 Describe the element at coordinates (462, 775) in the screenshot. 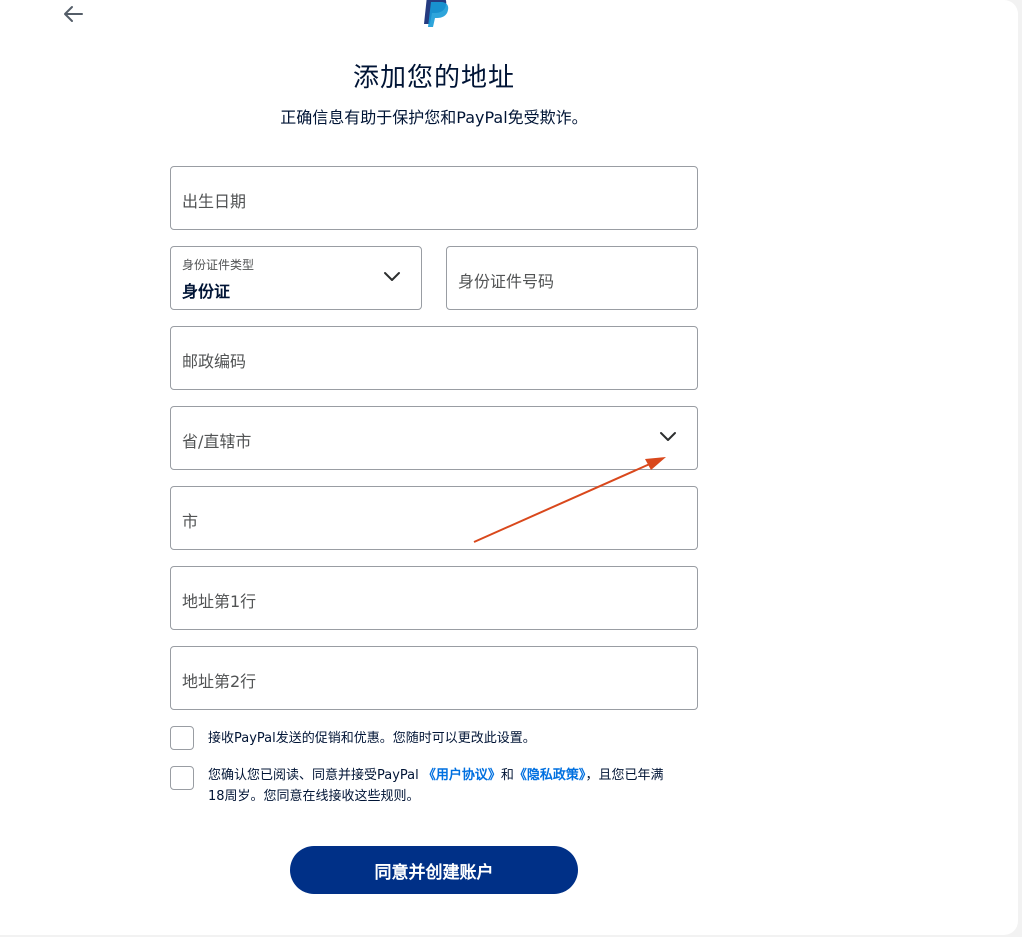

I see `user-agreement-link: 《用户协议》` at that location.